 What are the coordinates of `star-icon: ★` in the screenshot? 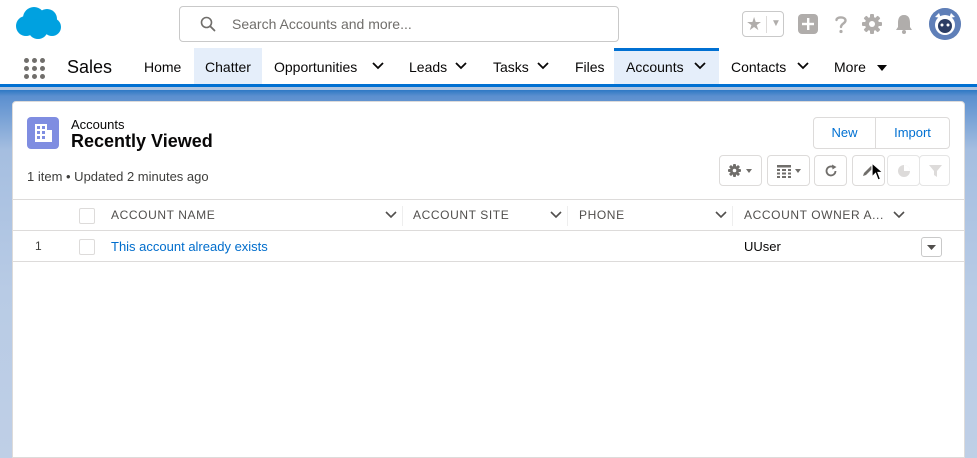 It's located at (754, 24).